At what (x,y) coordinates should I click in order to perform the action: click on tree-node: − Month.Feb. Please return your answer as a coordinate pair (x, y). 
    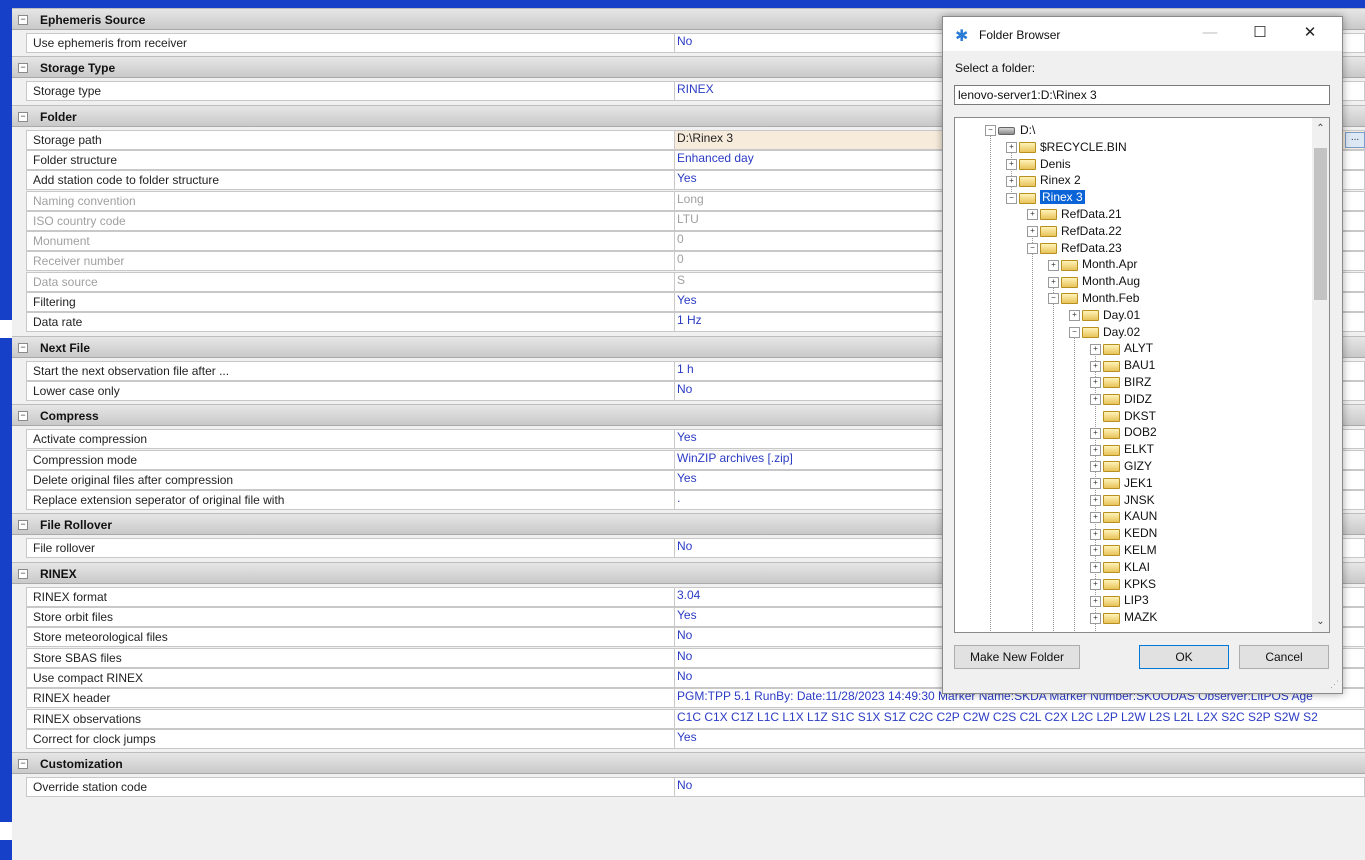
    Looking at the image, I should click on (1093, 298).